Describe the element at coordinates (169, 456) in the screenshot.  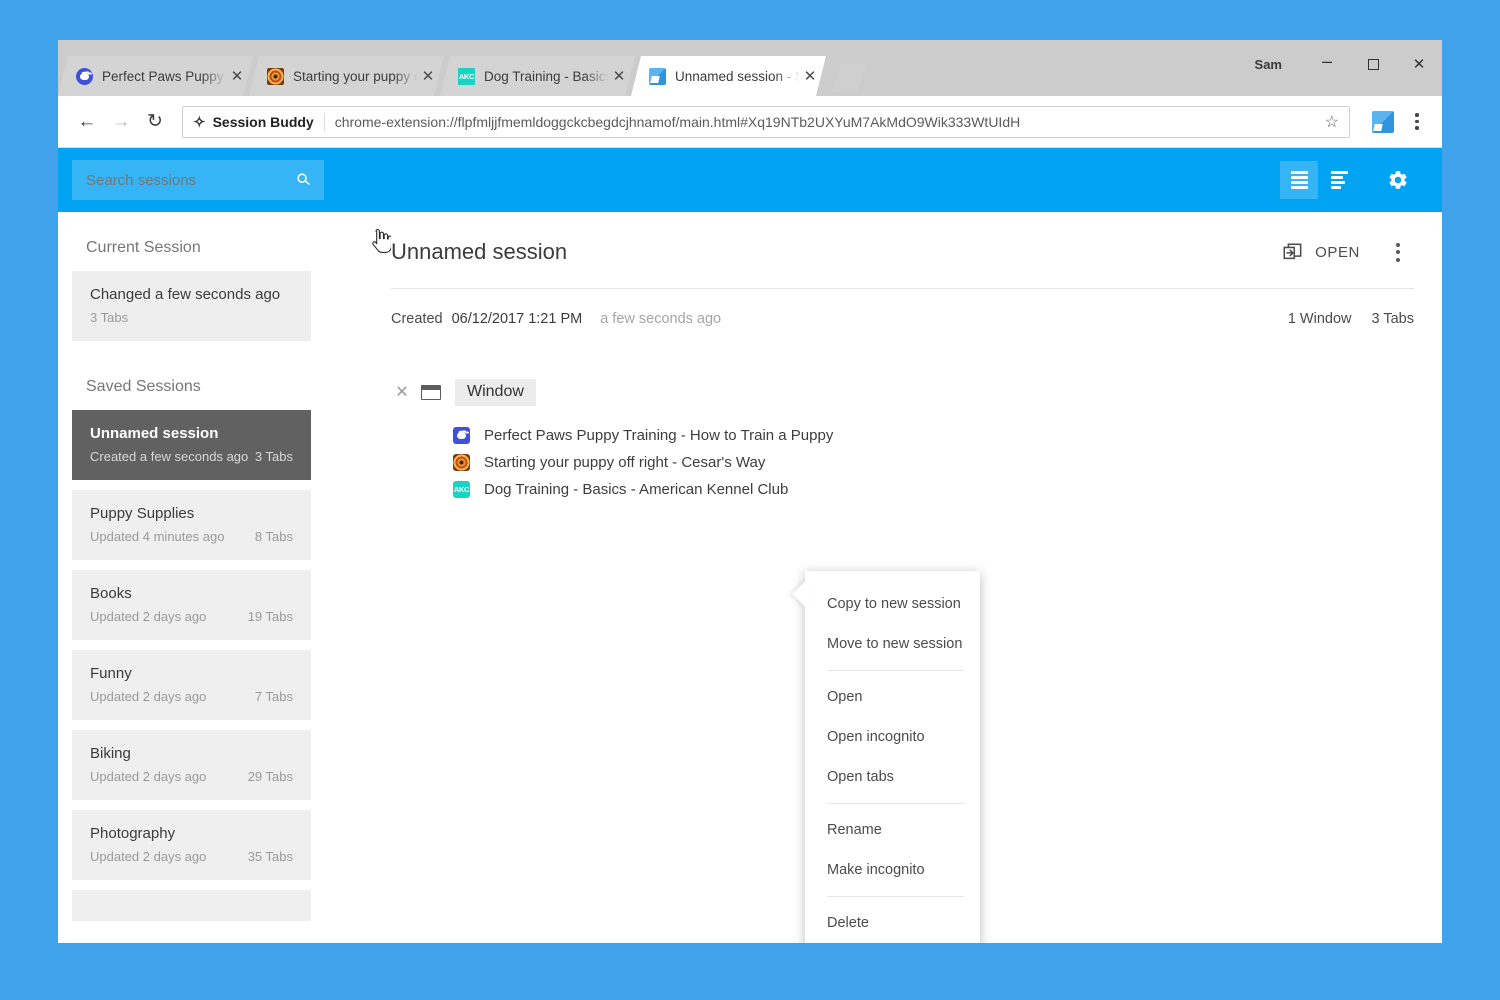
I see `session-updated: Created a few seconds ago` at that location.